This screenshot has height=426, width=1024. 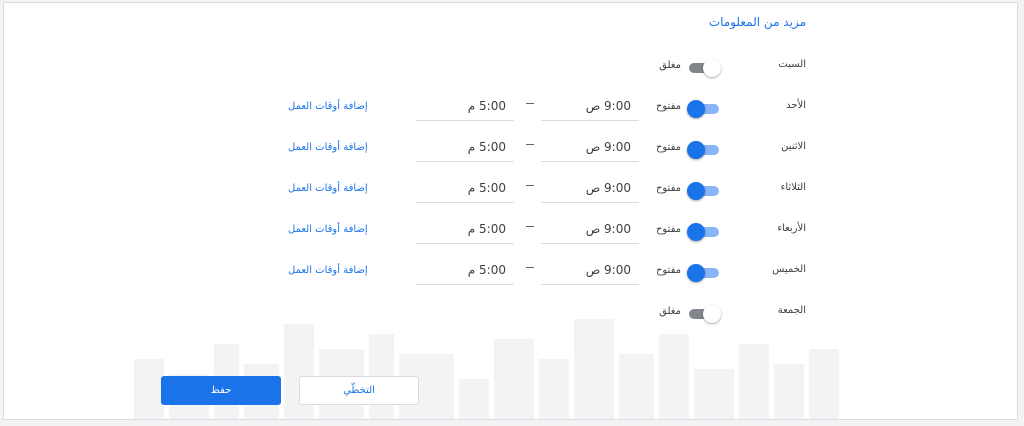 What do you see at coordinates (791, 228) in the screenshot?
I see `day-label: الأربعاء` at bounding box center [791, 228].